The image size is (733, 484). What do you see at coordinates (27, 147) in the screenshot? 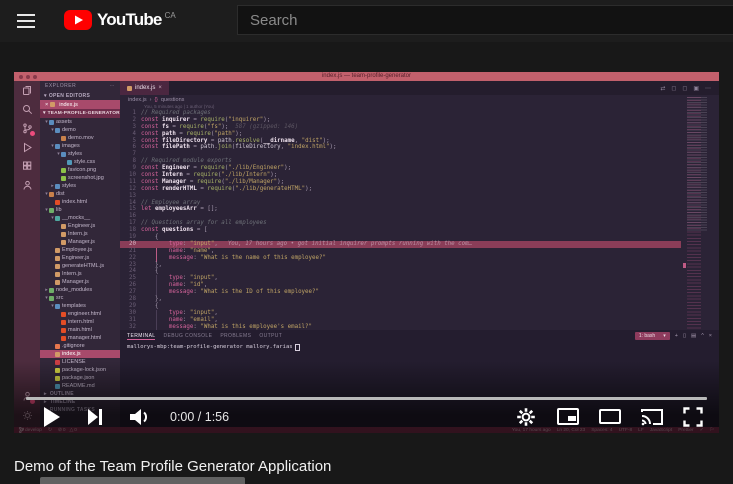
I see `run-debug-icon` at bounding box center [27, 147].